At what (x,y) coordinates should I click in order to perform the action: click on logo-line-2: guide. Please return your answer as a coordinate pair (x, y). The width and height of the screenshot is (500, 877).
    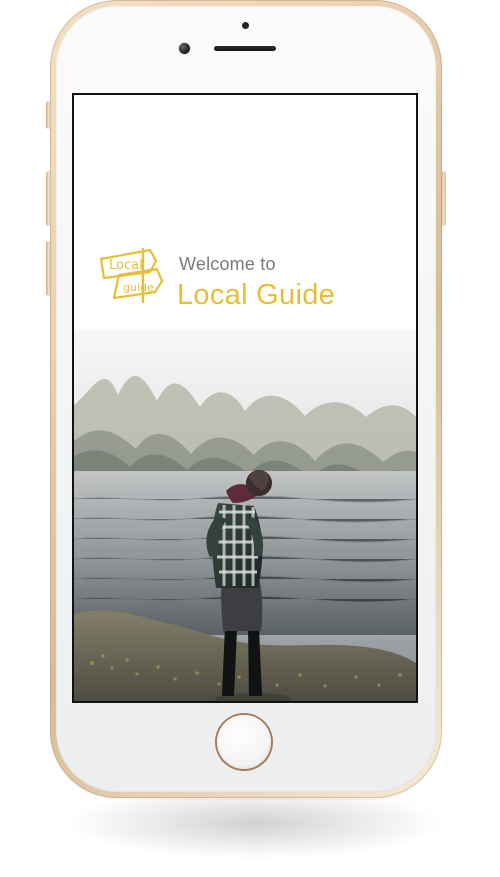
    Looking at the image, I should click on (138, 287).